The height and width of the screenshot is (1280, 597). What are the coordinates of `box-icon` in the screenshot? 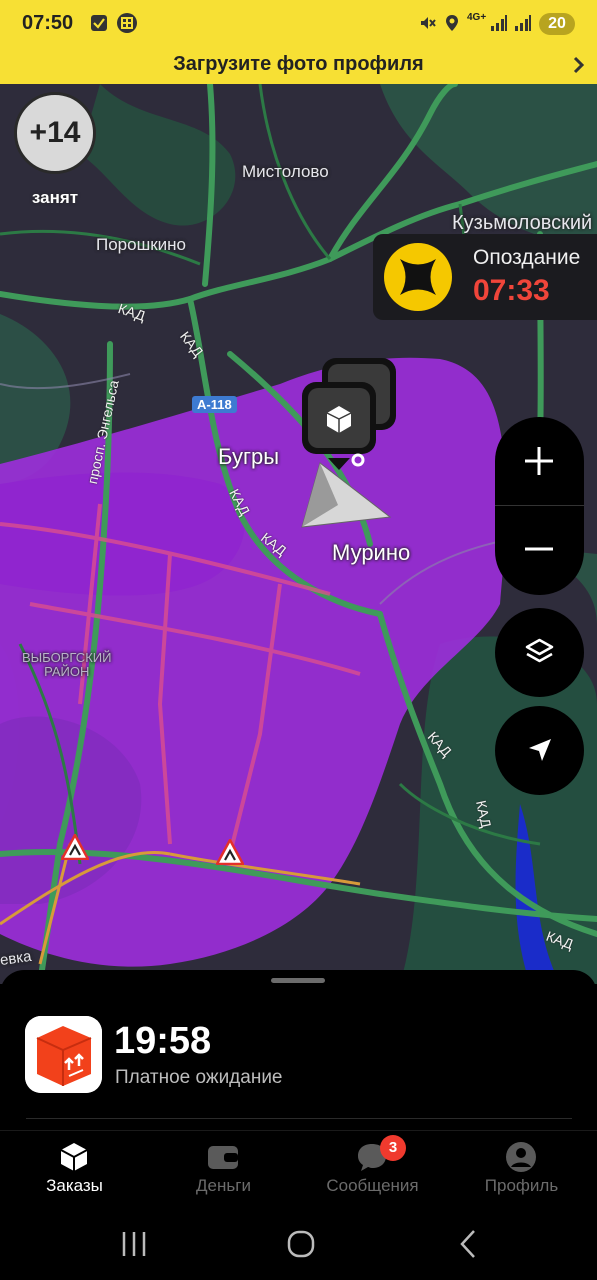 It's located at (63, 1054).